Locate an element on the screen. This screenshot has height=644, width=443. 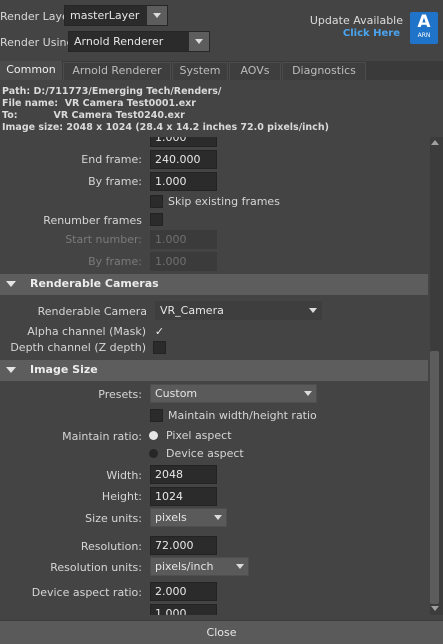
imagesize-label: Image size: is located at coordinates (33, 127).